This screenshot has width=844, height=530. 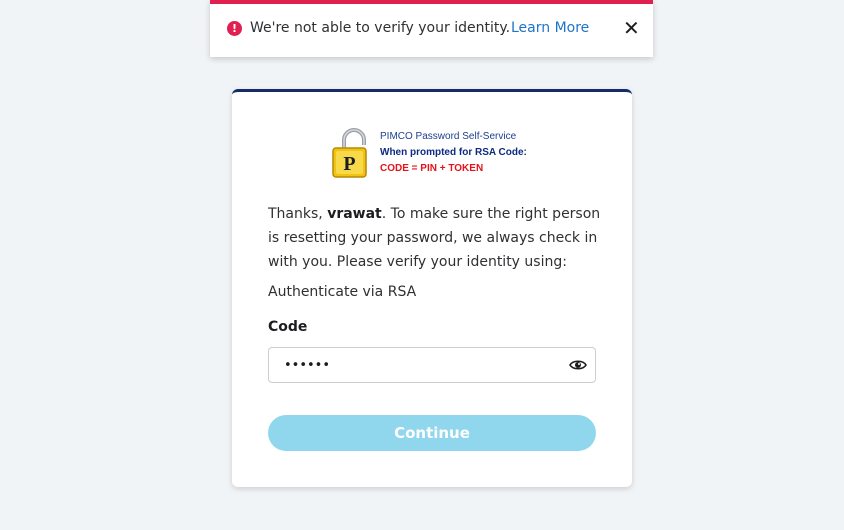 I want to click on banner-stripe, so click(x=431, y=2).